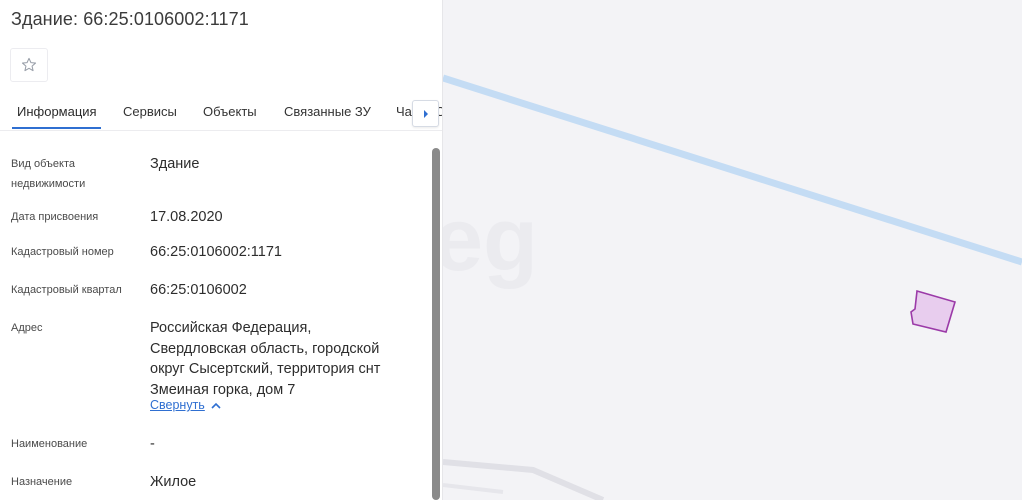  Describe the element at coordinates (48, 174) in the screenshot. I see `object-type-label: Вид объекта недвижимости` at that location.